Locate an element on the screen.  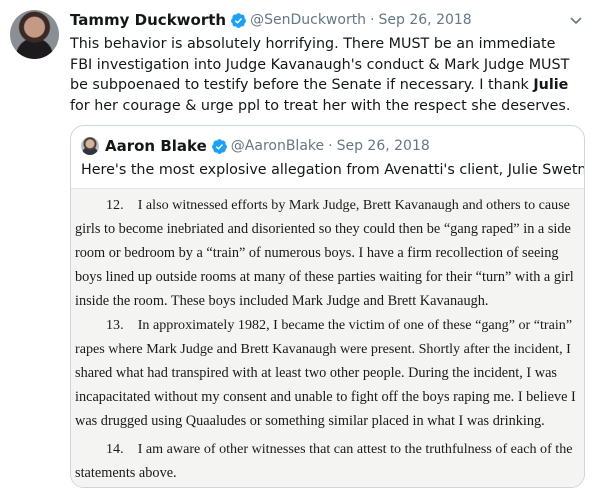
quoted-tweet-header: Aaron Blake @AaronBlake · Sep 26, 2018 is located at coordinates (255, 146).